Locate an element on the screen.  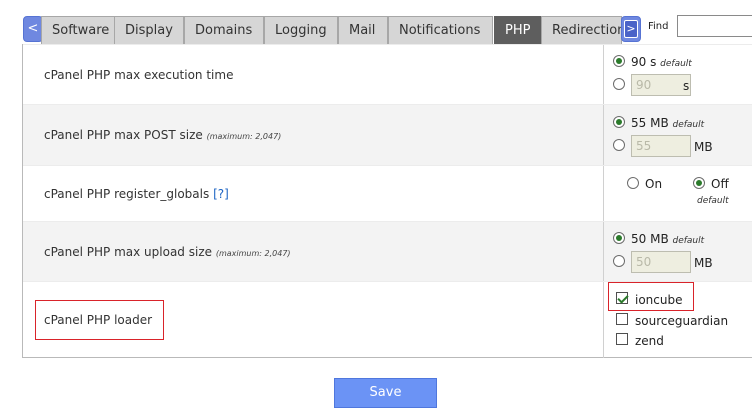
tab-notifications: Notifications is located at coordinates (440, 30).